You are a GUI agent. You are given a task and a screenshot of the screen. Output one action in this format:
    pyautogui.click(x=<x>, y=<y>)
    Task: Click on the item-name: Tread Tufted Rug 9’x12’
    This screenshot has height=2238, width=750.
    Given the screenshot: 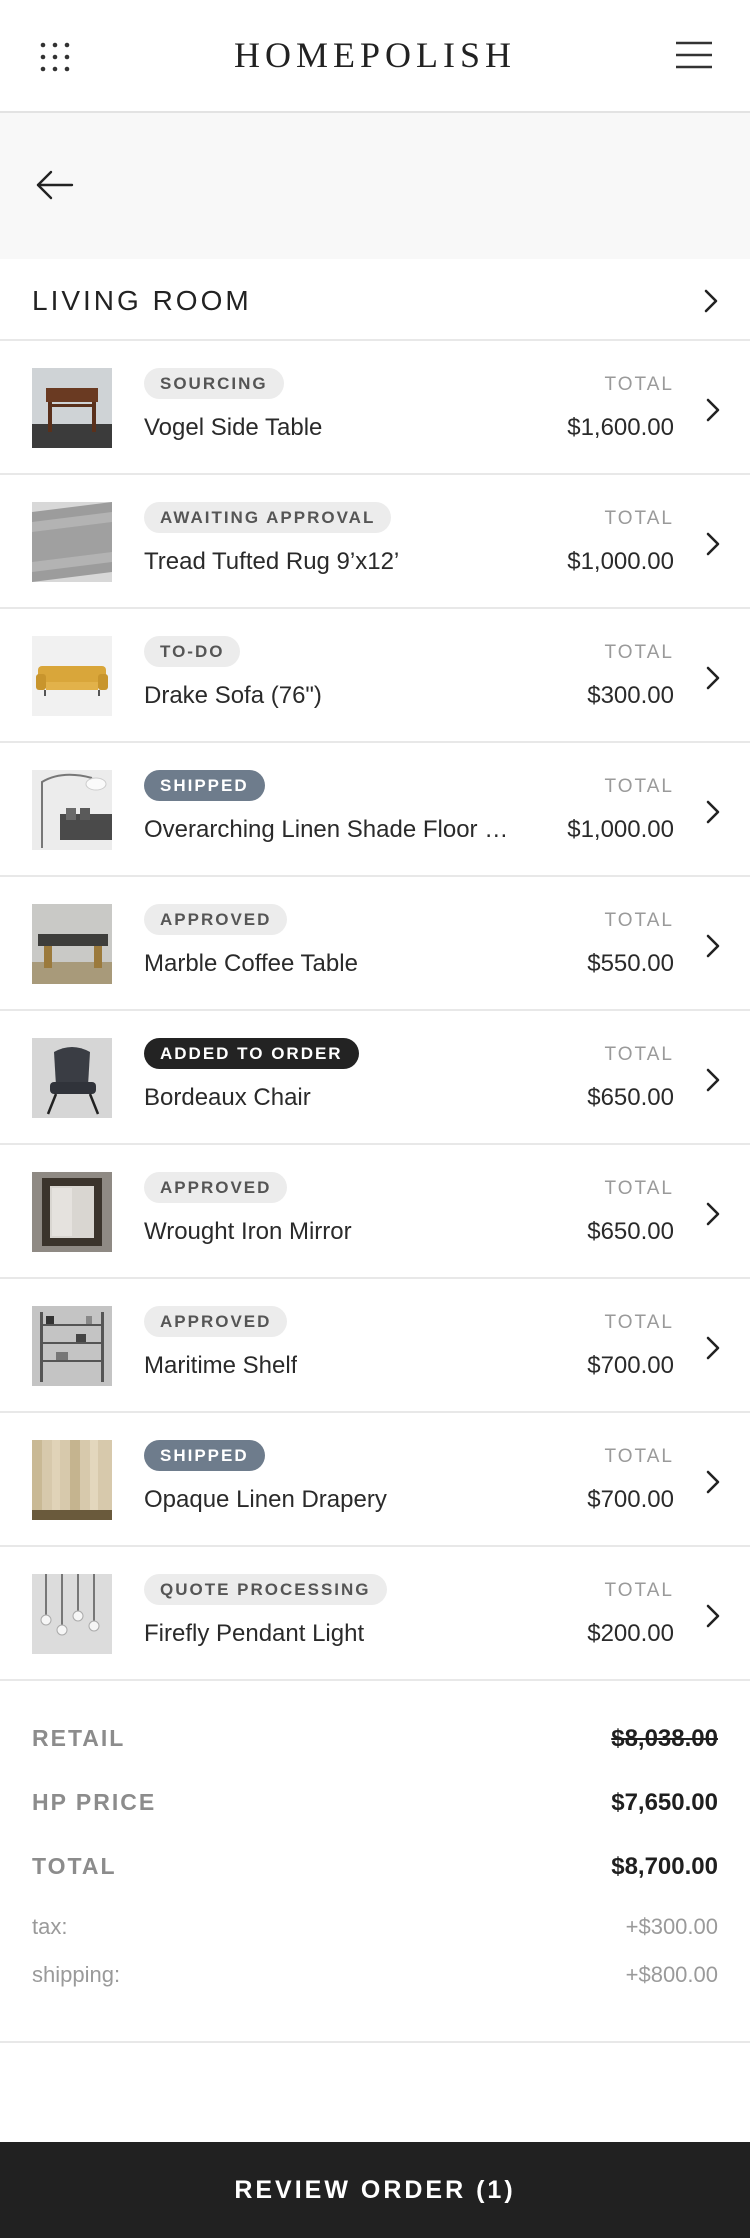 What is the action you would take?
    pyautogui.click(x=272, y=561)
    